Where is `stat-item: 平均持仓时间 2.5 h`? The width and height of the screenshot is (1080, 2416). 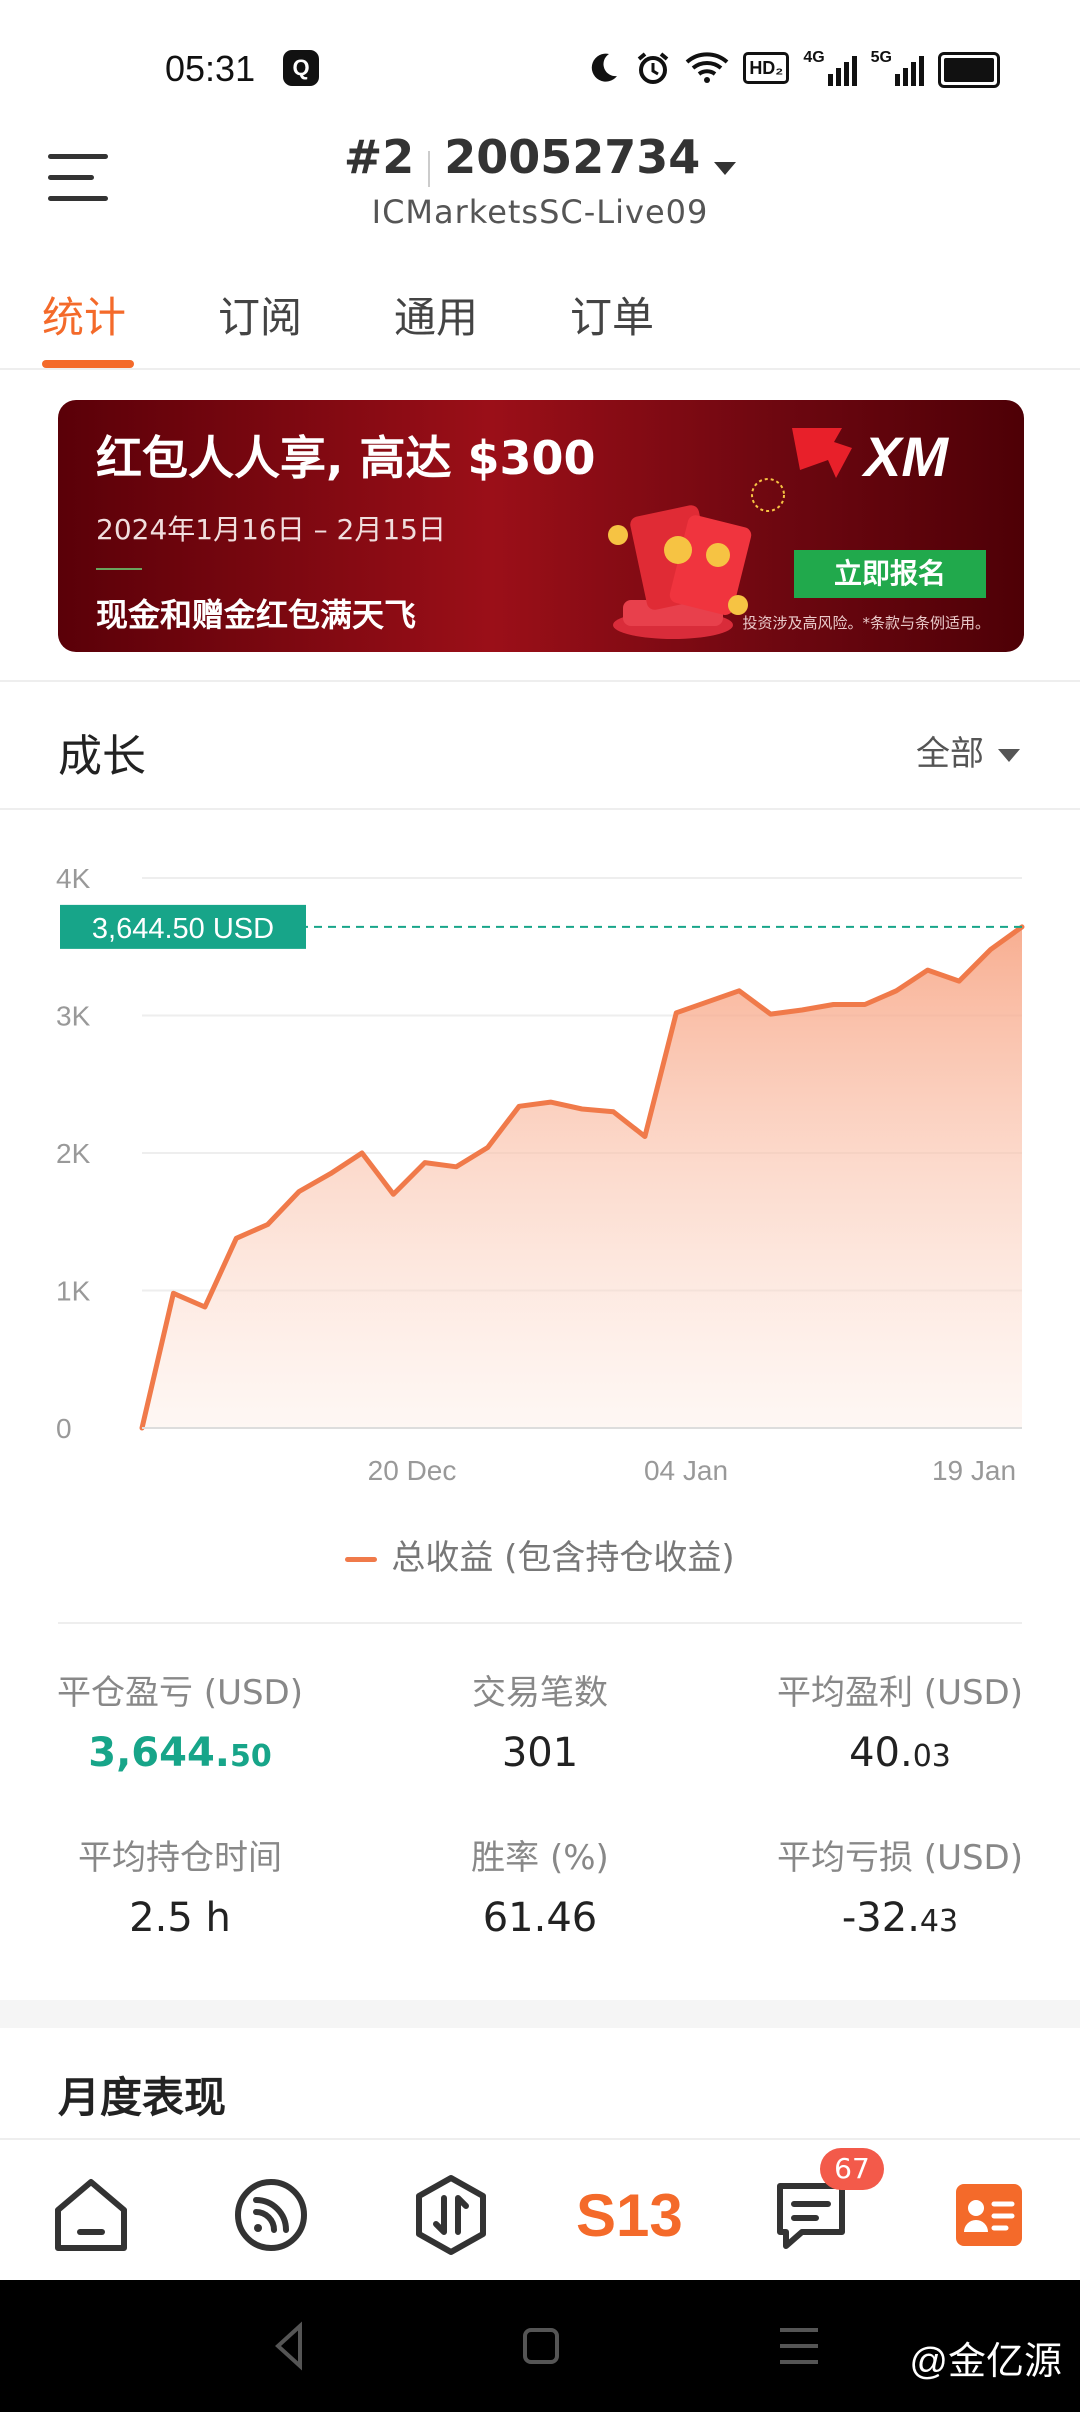 stat-item: 平均持仓时间 2.5 h is located at coordinates (180, 1885).